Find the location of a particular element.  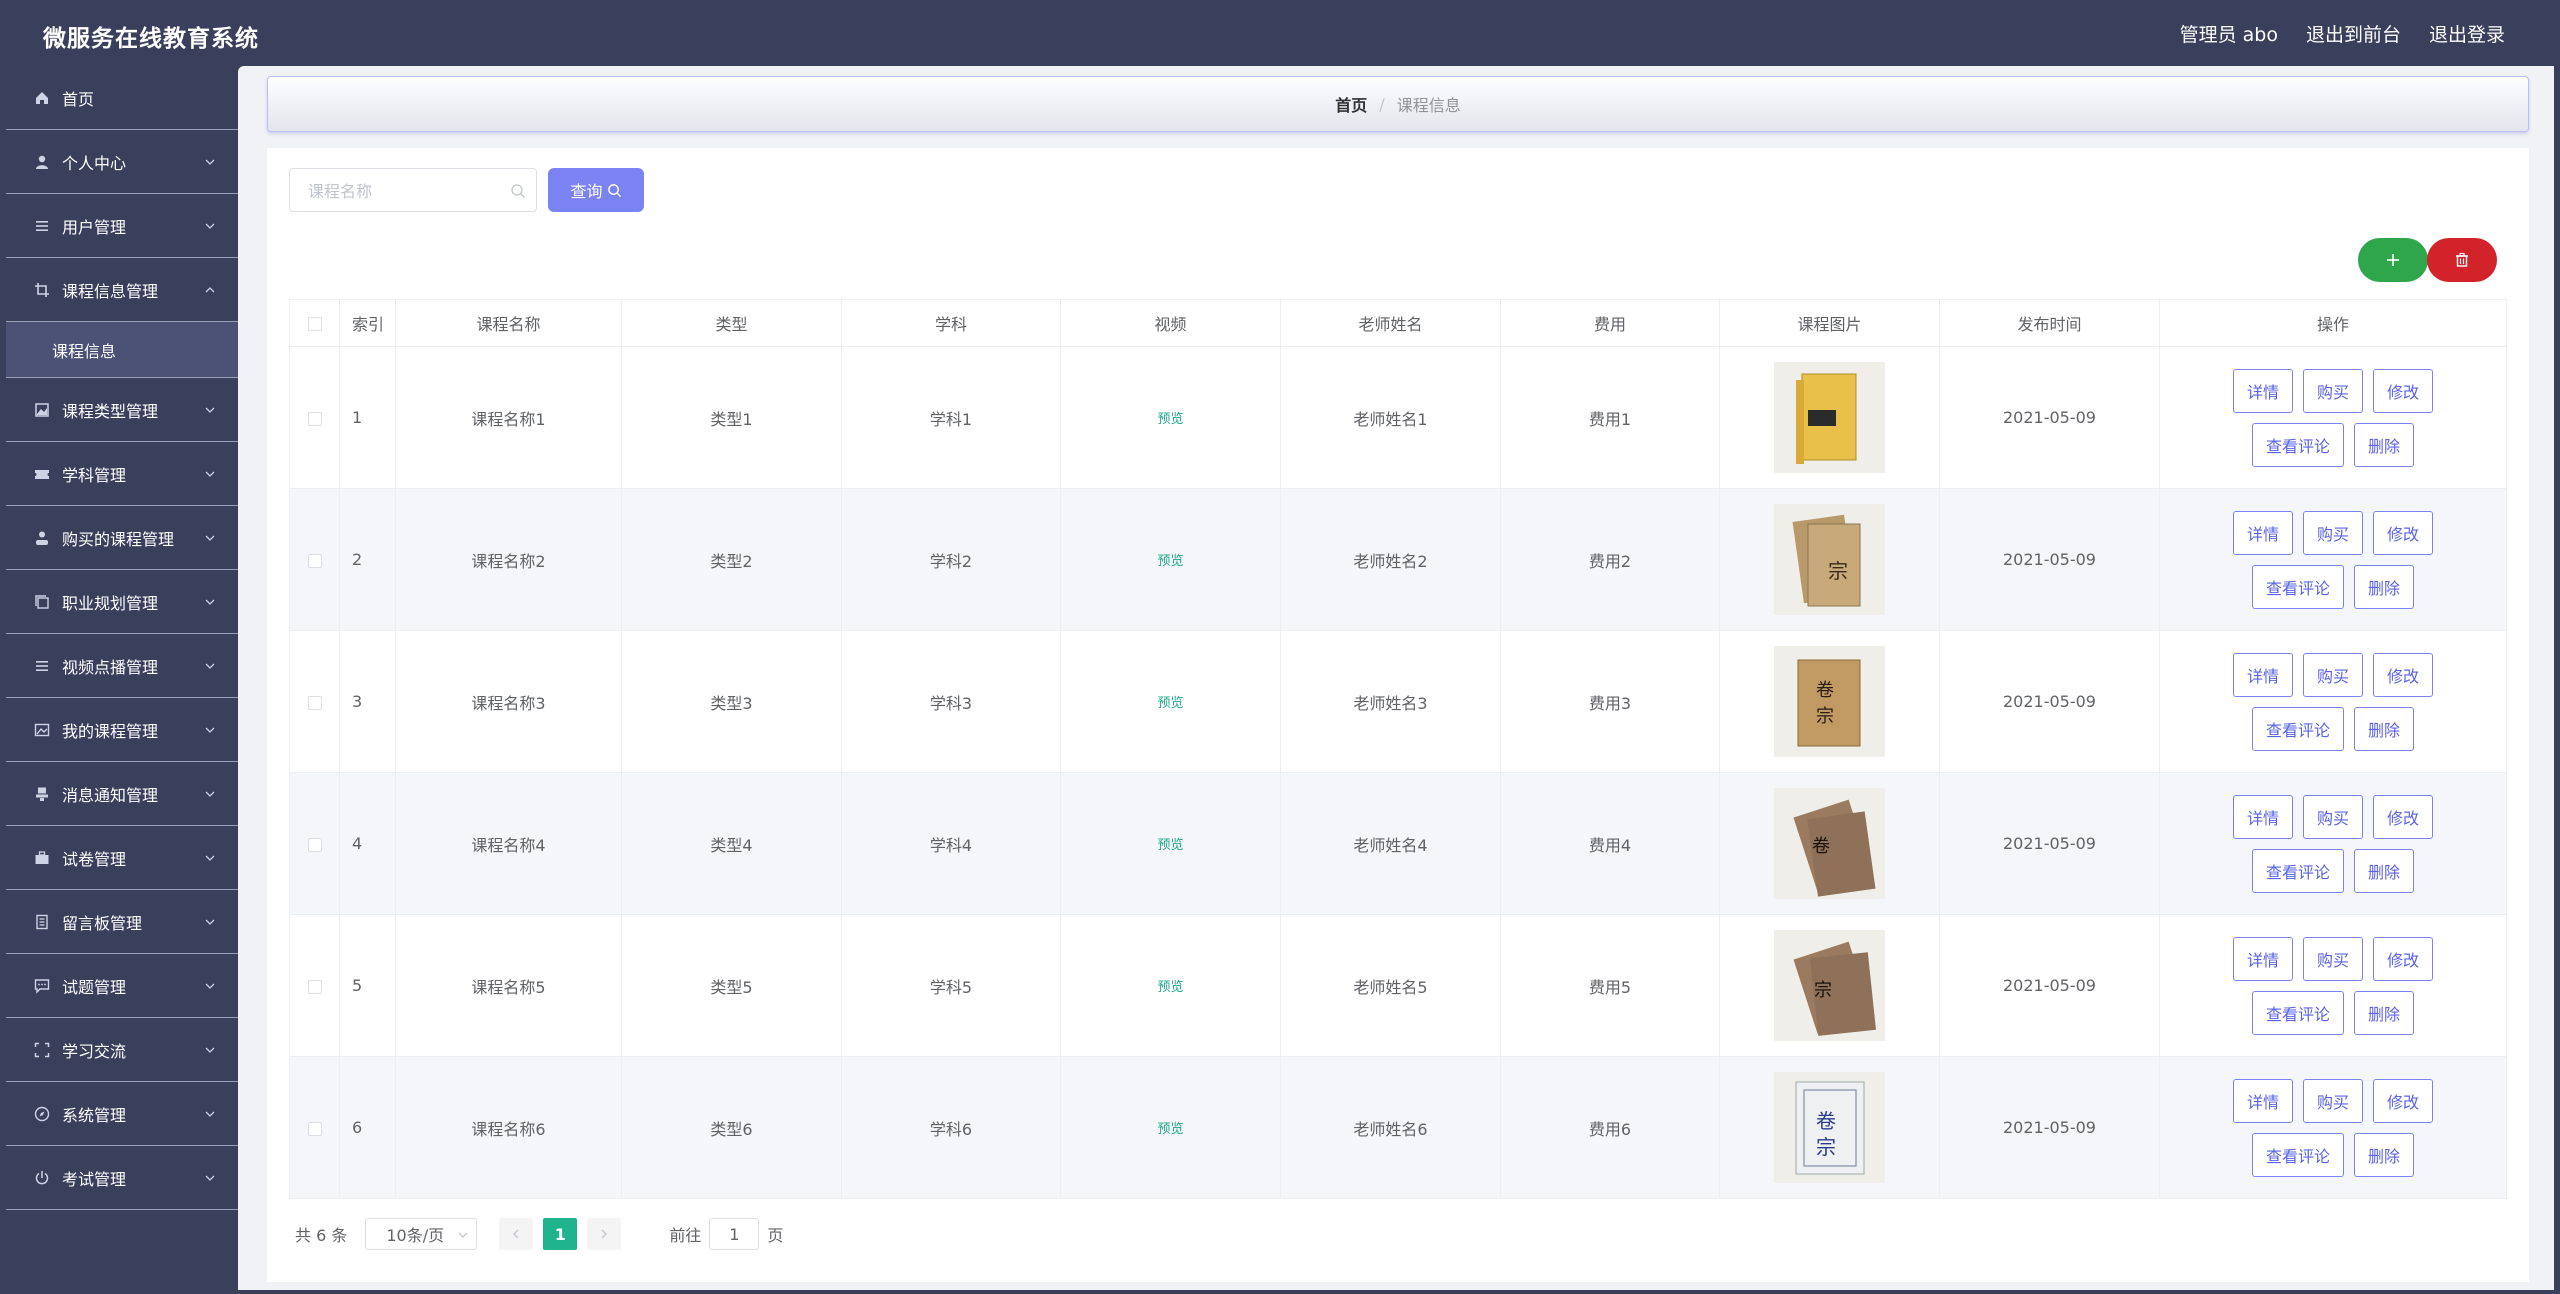

sidebar-item-8: 职业规划管理 is located at coordinates (122, 602).